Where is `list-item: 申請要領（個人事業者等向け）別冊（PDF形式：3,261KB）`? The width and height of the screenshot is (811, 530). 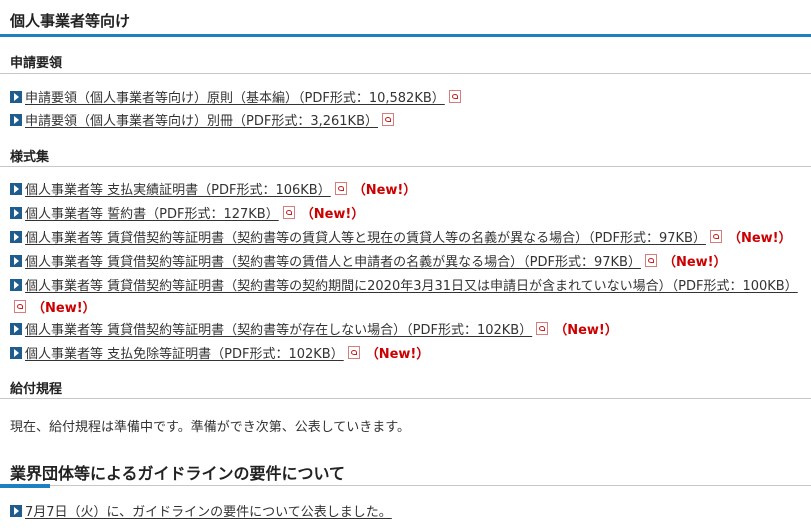 list-item: 申請要領（個人事業者等向け）別冊（PDF形式：3,261KB） is located at coordinates (410, 122).